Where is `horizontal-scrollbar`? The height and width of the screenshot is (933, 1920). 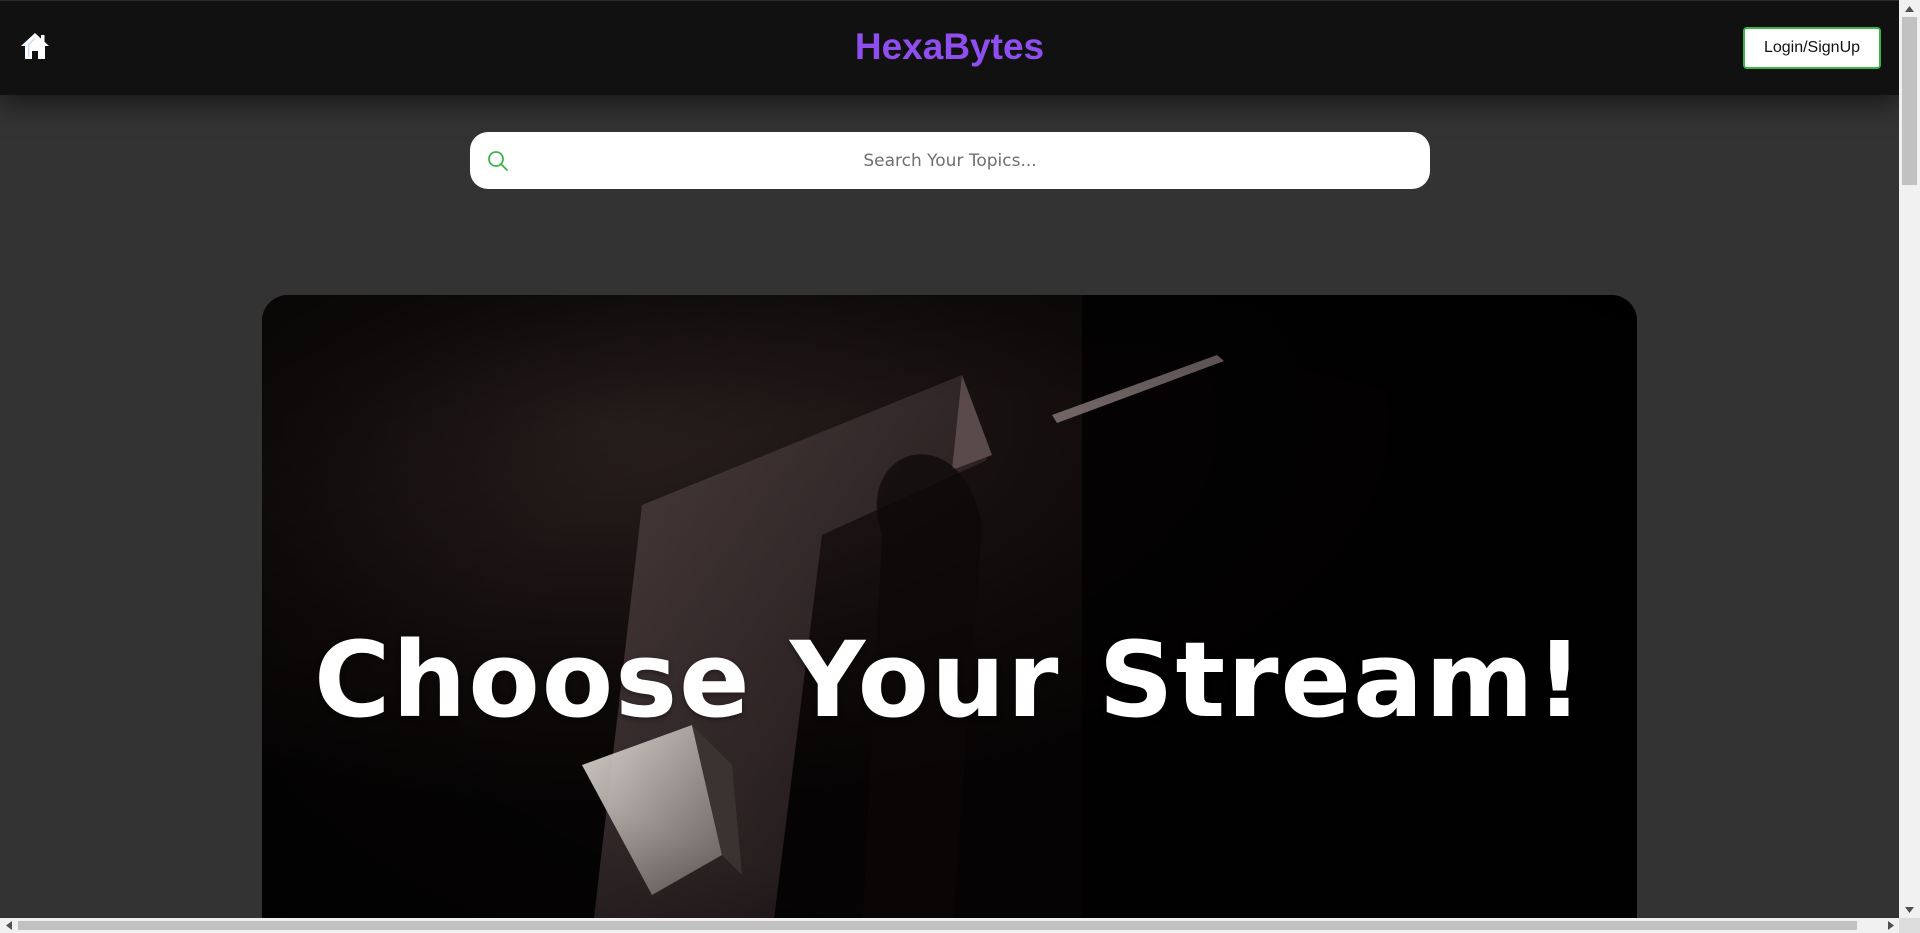
horizontal-scrollbar is located at coordinates (949, 925).